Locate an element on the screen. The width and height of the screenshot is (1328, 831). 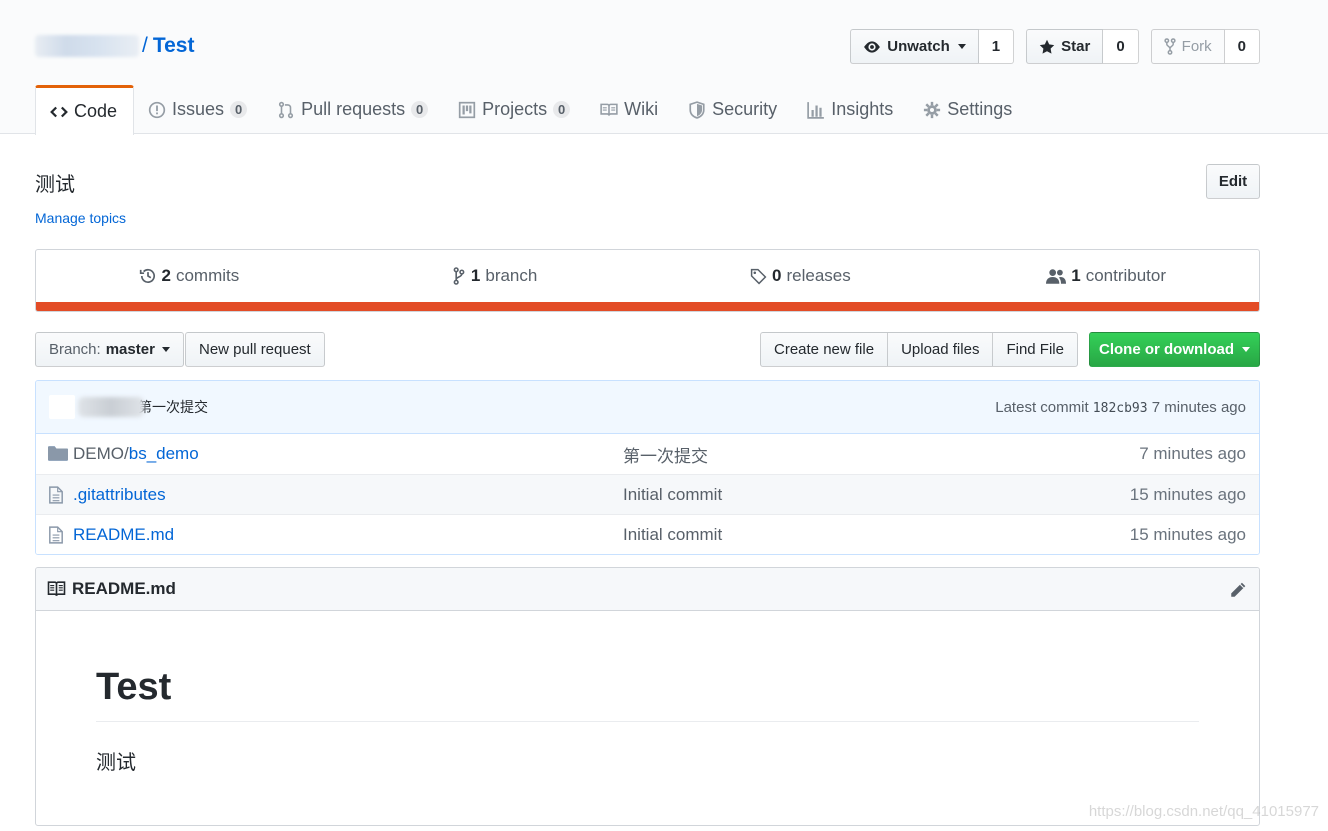
tab-security: Security is located at coordinates (733, 109).